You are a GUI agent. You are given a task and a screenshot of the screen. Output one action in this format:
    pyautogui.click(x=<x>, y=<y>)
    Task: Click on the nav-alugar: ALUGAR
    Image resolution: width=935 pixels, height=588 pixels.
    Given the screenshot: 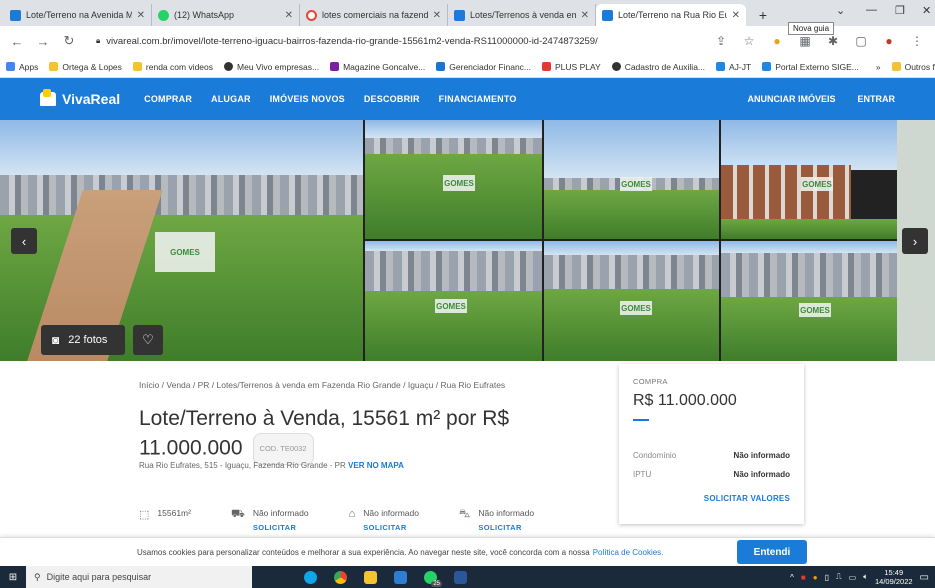 What is the action you would take?
    pyautogui.click(x=231, y=99)
    